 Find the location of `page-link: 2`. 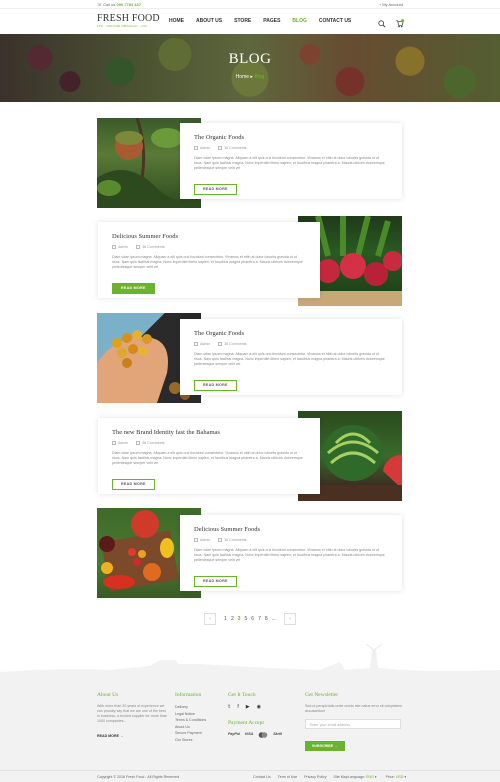

page-link: 2 is located at coordinates (232, 619).